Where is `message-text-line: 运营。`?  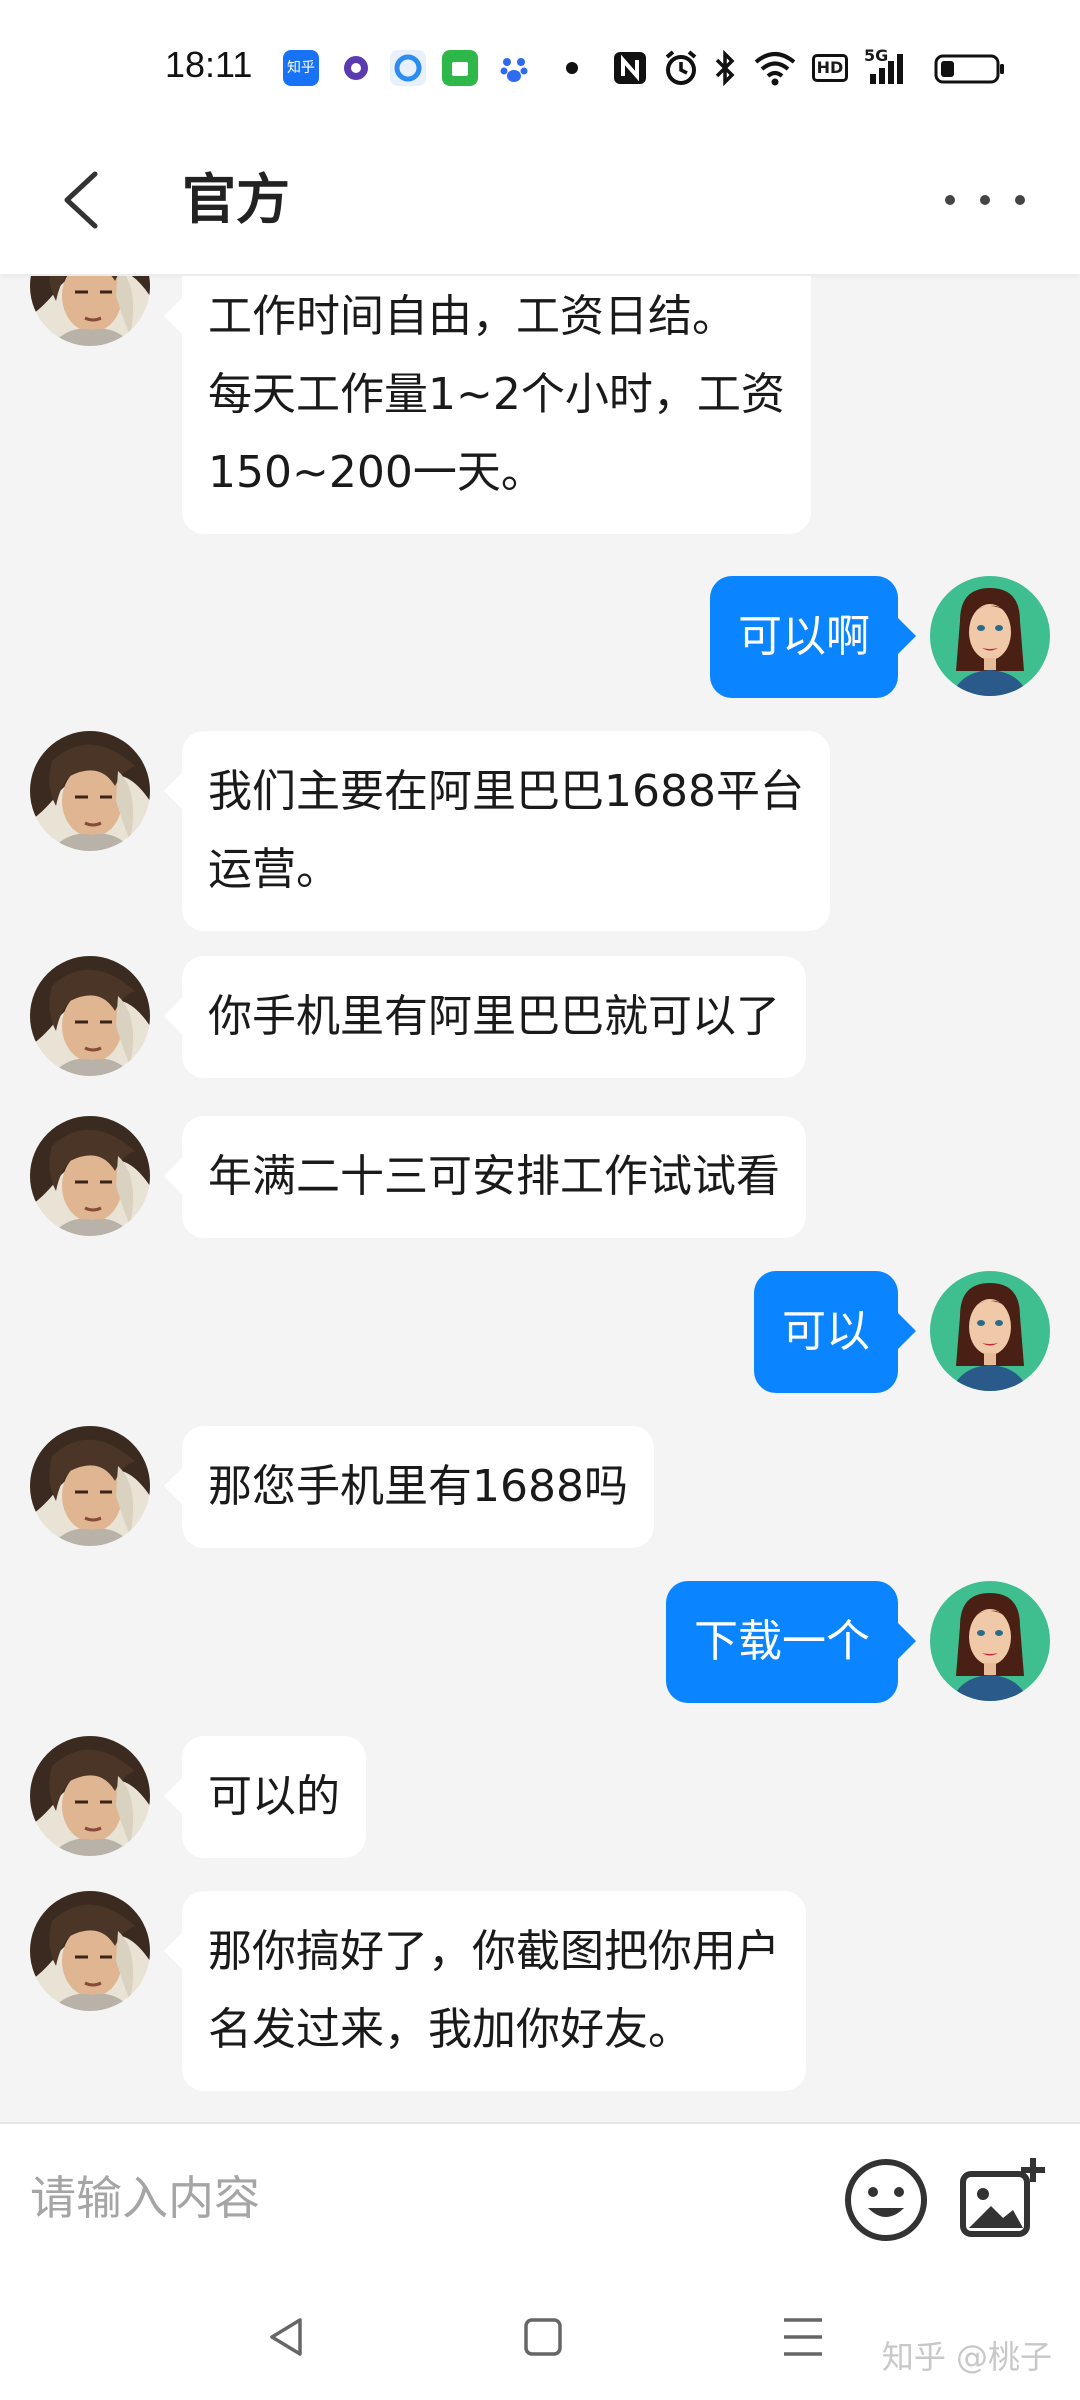 message-text-line: 运营。 is located at coordinates (274, 869).